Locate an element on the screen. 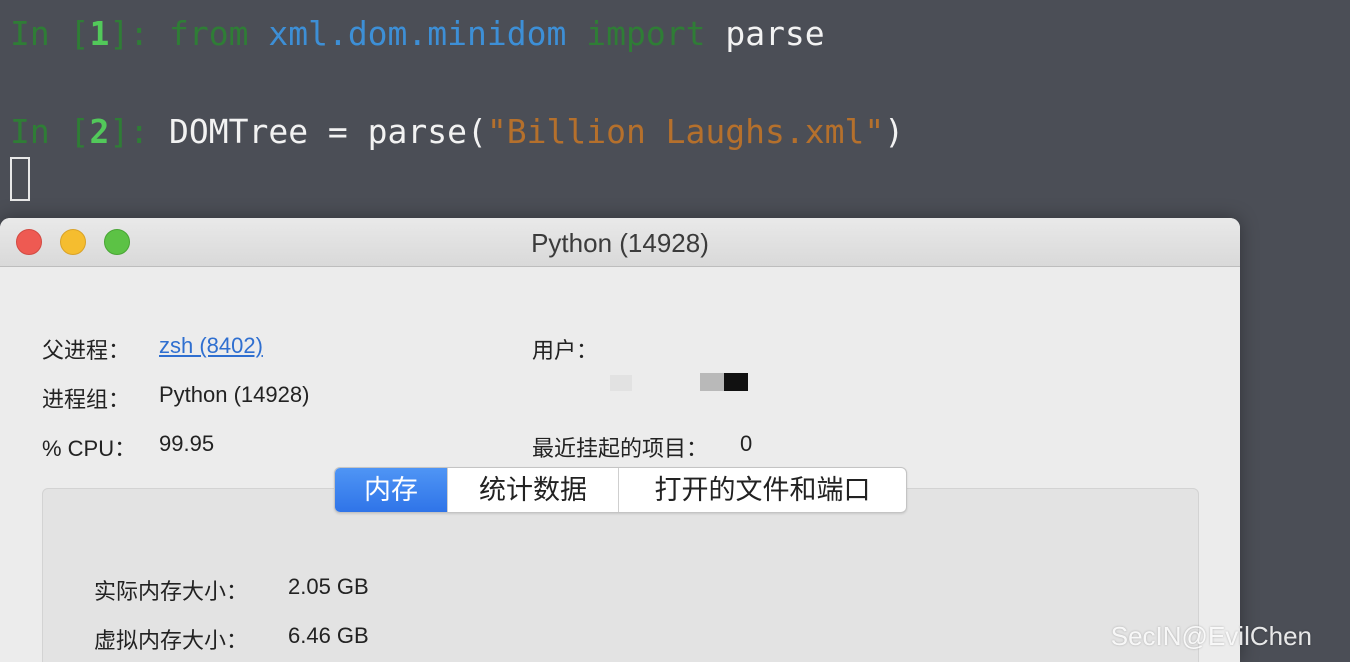 The width and height of the screenshot is (1350, 662). cpu-label: % CPU： is located at coordinates (89, 448).